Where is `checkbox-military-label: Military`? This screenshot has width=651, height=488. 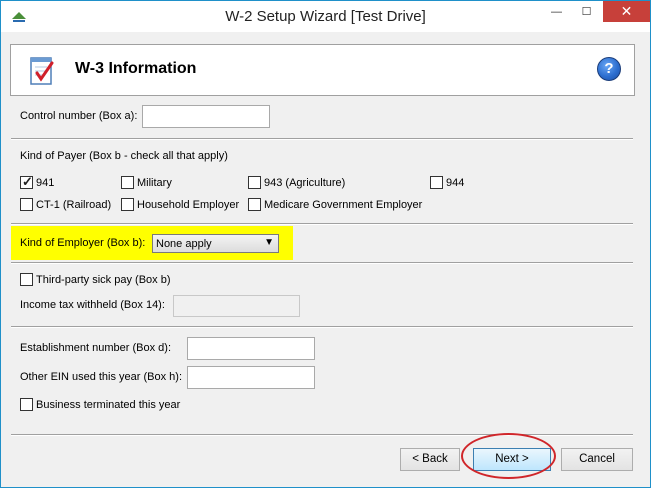
checkbox-military-label: Military is located at coordinates (154, 183).